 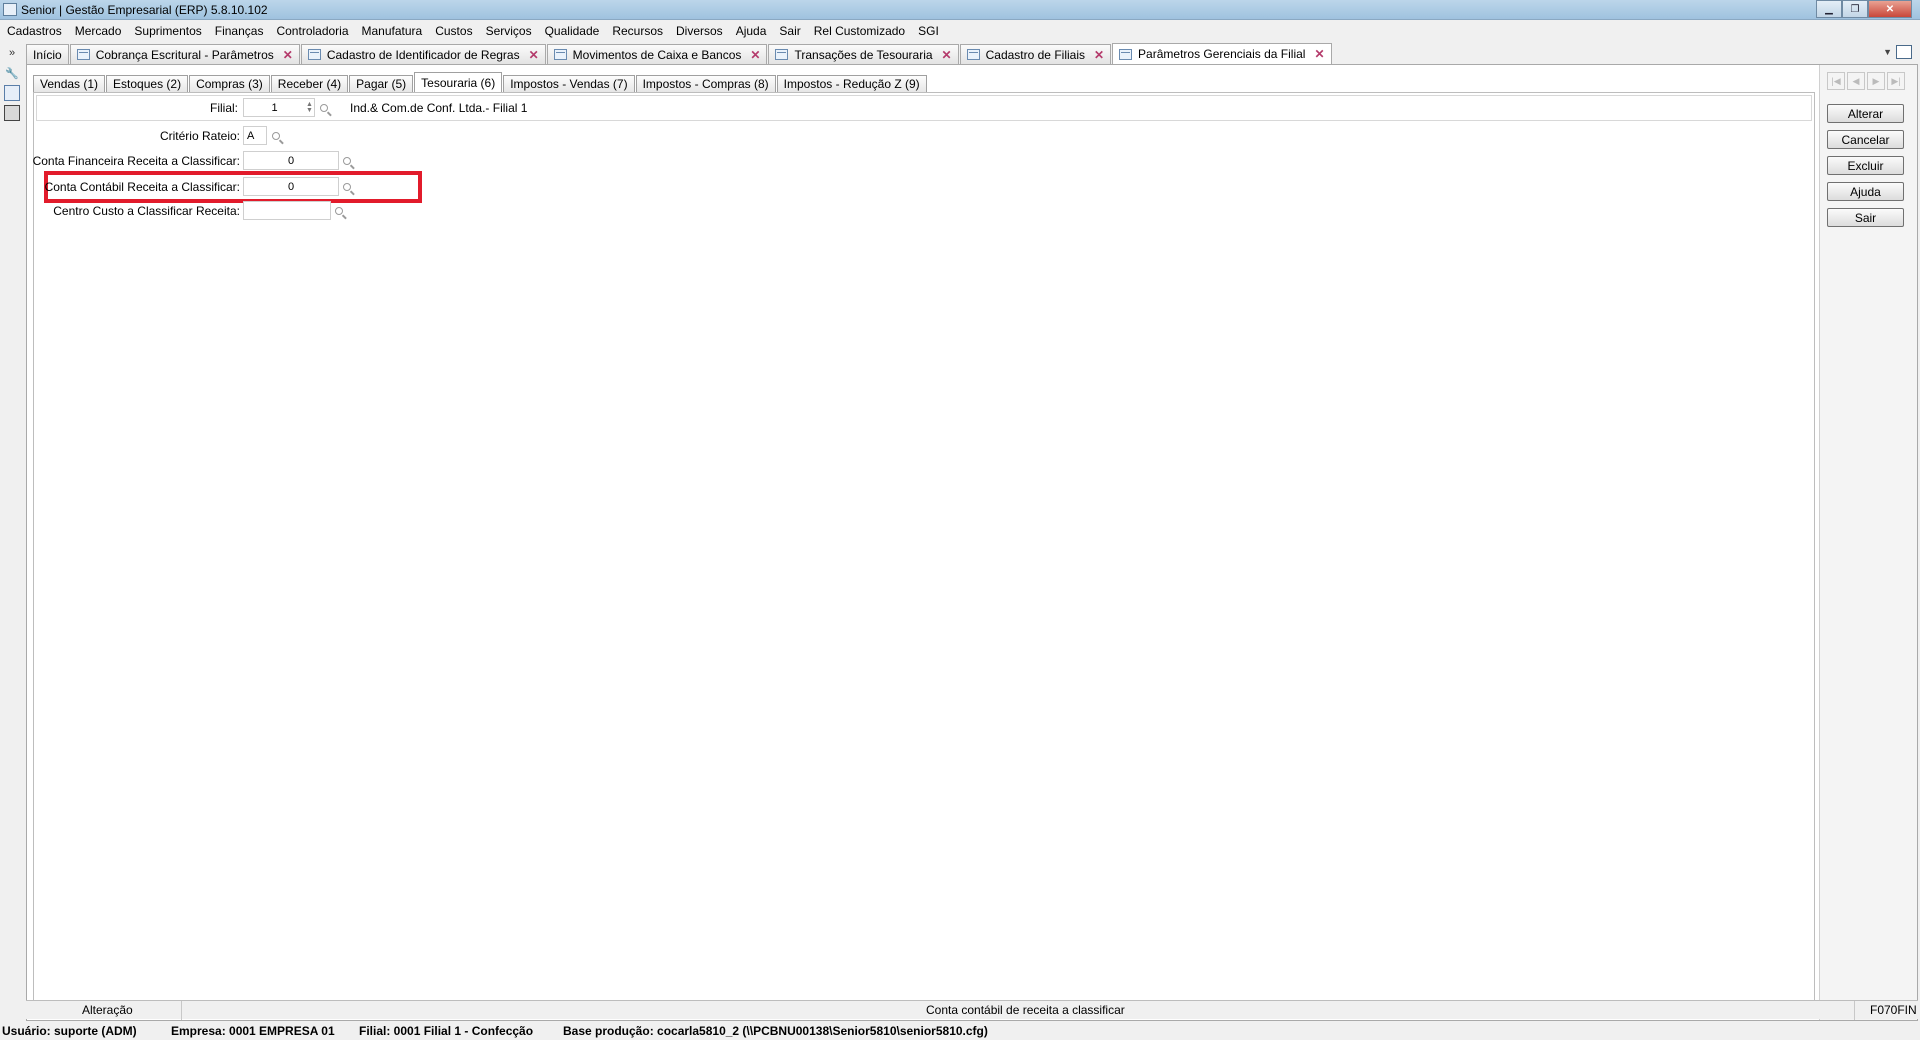 I want to click on form-icon, so click(x=12, y=113).